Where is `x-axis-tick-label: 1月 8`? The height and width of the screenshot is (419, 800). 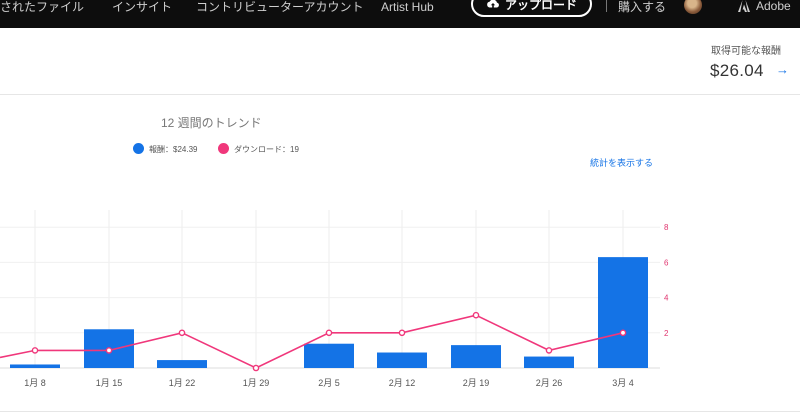
x-axis-tick-label: 1月 8 is located at coordinates (35, 383).